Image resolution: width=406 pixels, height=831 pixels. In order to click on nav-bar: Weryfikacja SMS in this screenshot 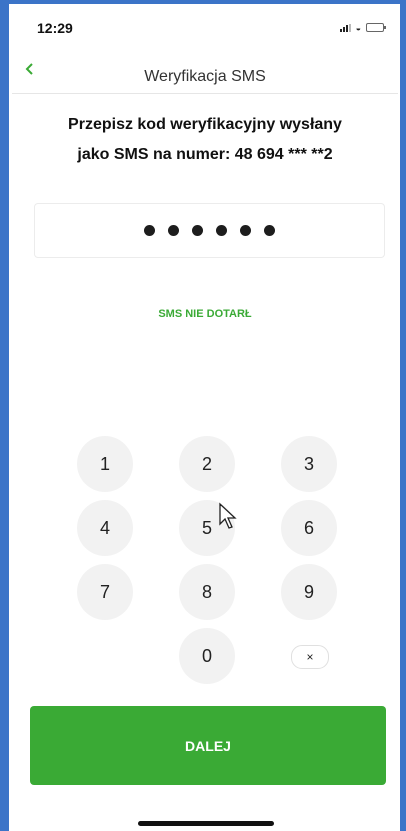, I will do `click(205, 76)`.